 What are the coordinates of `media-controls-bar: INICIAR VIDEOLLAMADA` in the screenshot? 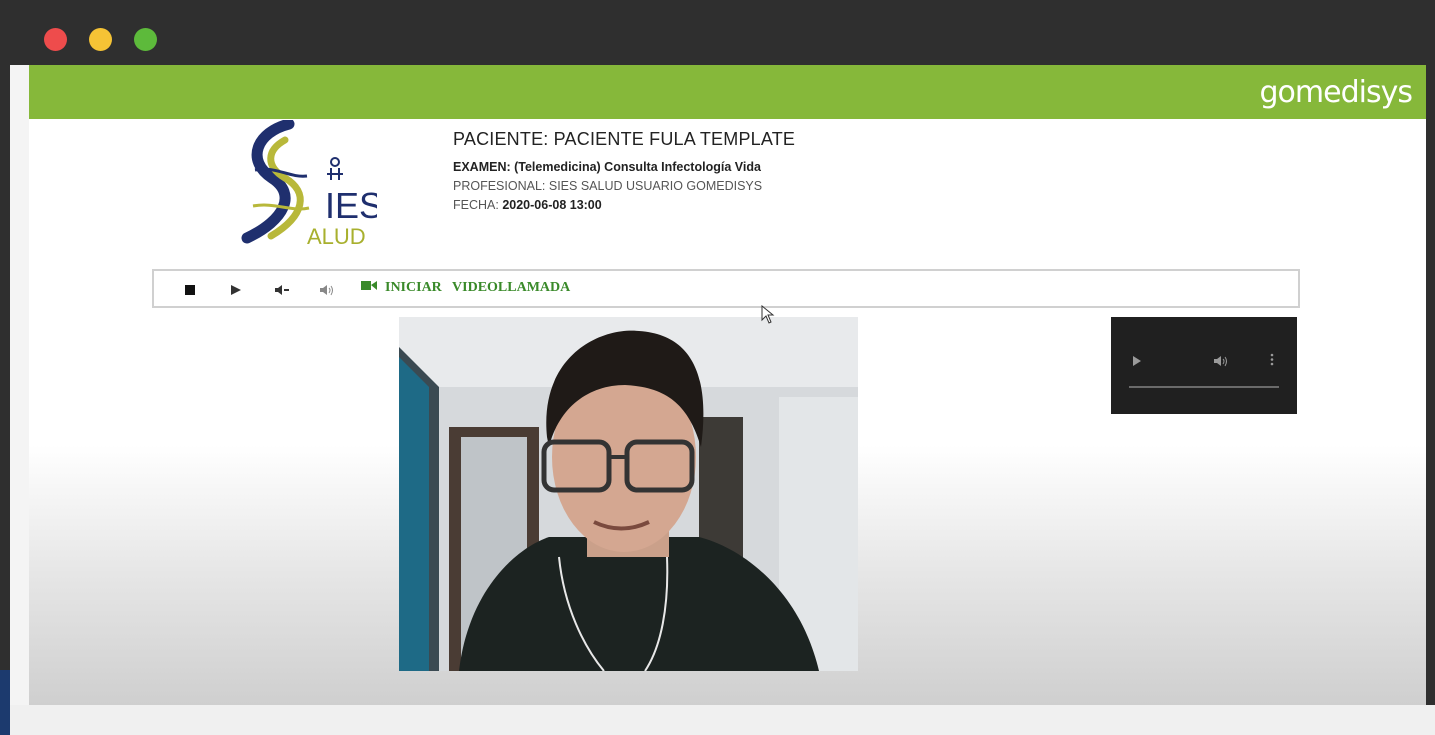 It's located at (726, 288).